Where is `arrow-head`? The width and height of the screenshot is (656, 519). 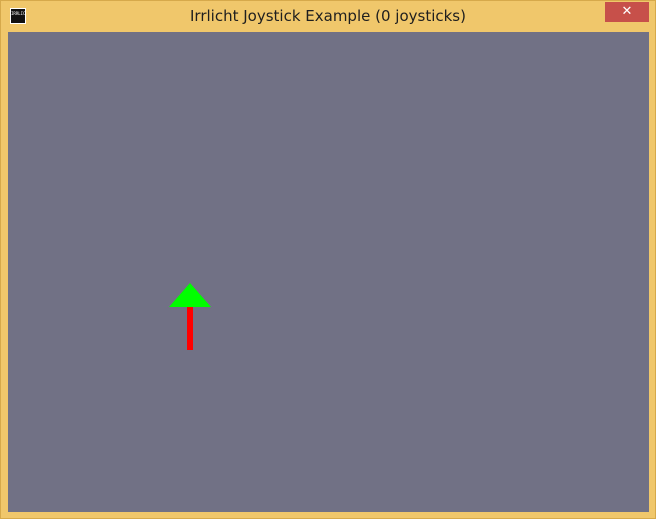 arrow-head is located at coordinates (190, 295).